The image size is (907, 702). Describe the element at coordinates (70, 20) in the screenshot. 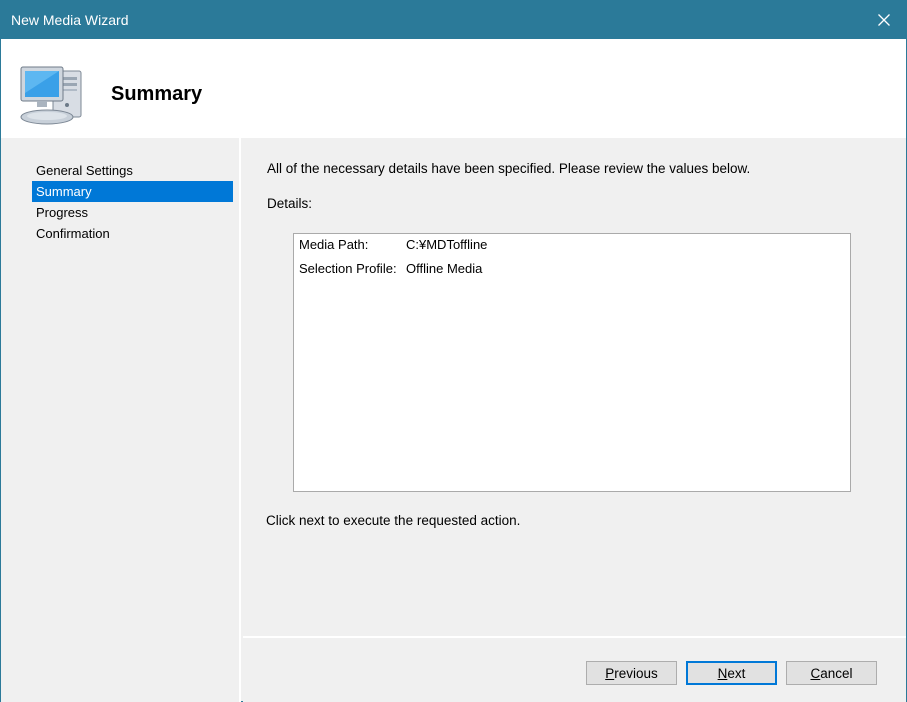

I see `window-title: New Media Wizard` at that location.